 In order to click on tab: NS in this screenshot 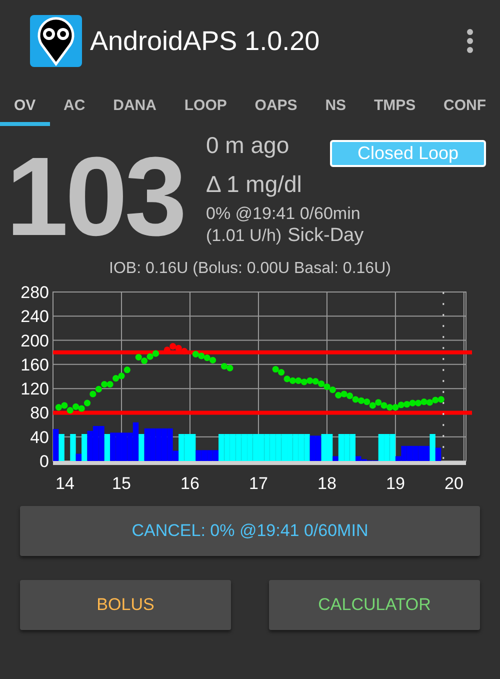, I will do `click(335, 104)`.